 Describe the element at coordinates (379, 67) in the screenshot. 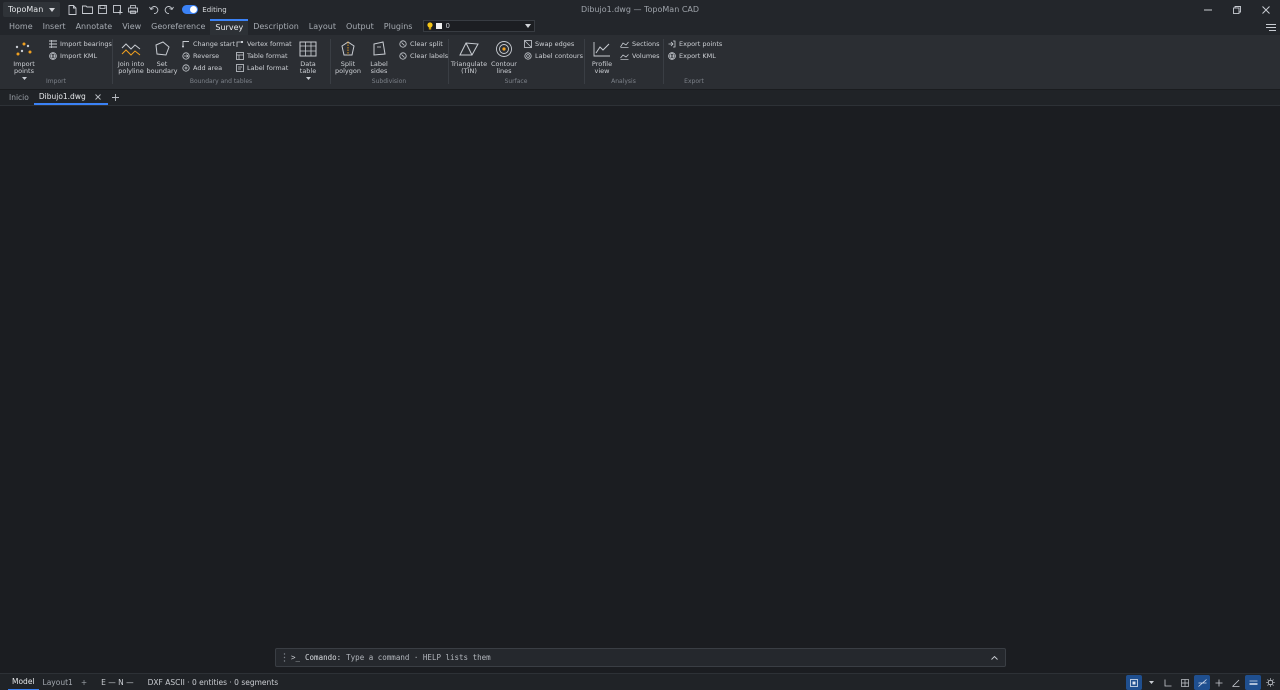

I see `label-sides-label: Label sides` at that location.